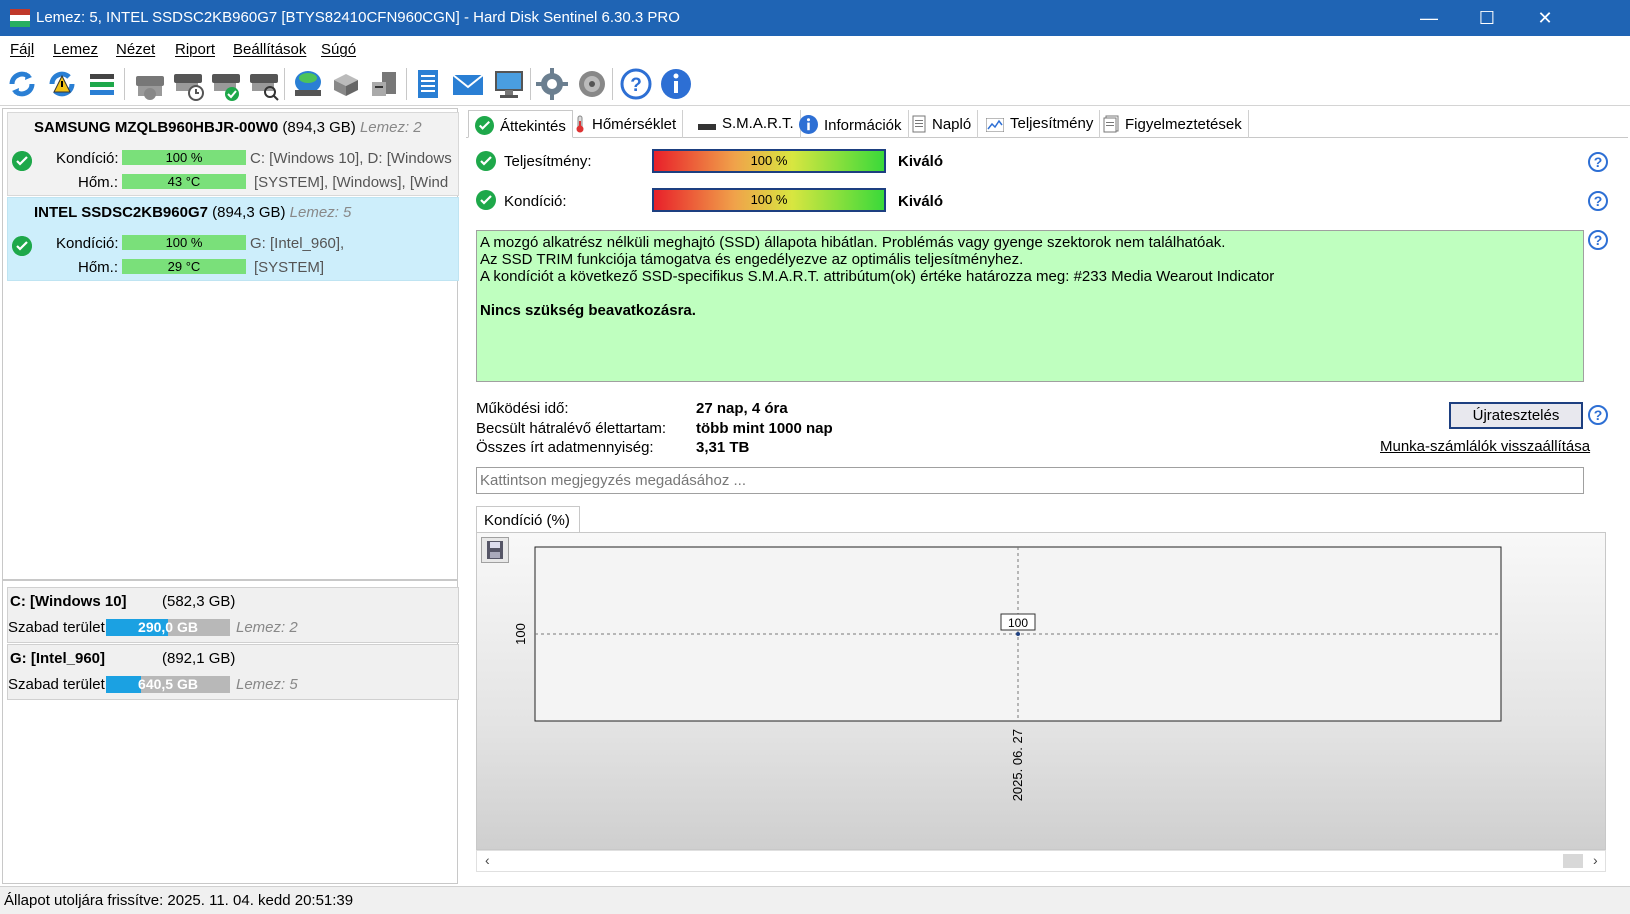 Image resolution: width=1630 pixels, height=914 pixels. I want to click on menu-file: Fájl, so click(22, 49).